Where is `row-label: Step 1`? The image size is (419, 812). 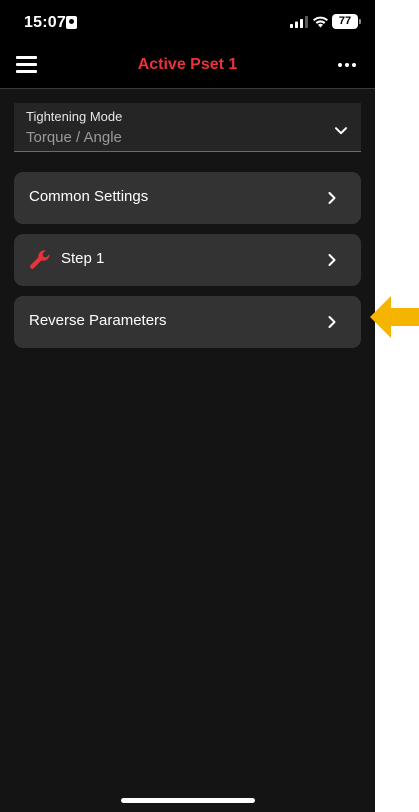
row-label: Step 1 is located at coordinates (83, 258).